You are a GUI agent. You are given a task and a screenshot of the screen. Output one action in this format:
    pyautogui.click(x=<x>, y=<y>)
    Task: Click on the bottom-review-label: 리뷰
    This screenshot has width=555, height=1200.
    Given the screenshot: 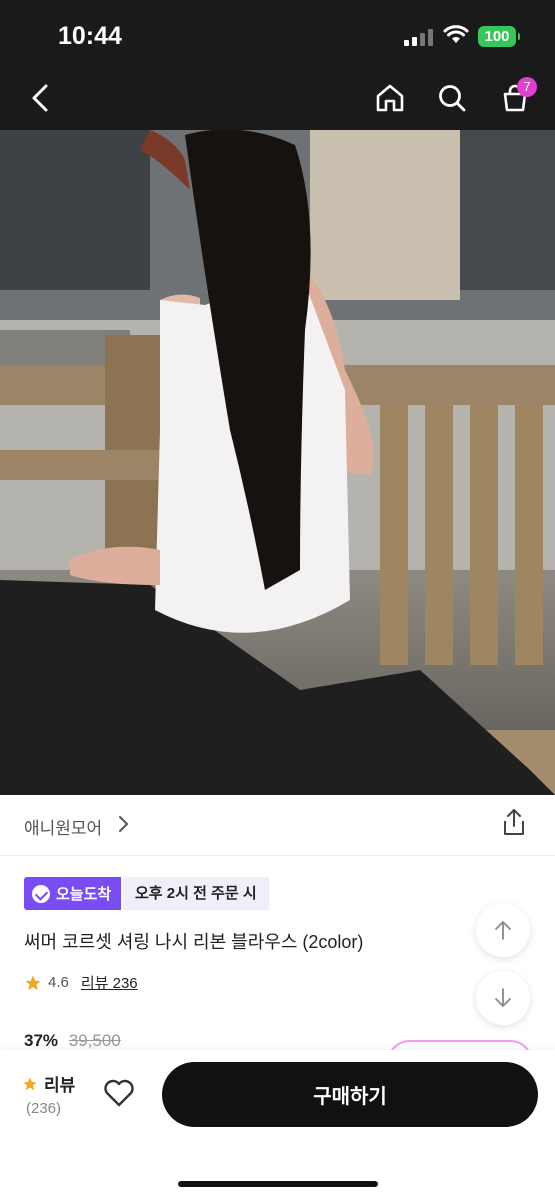 What is the action you would take?
    pyautogui.click(x=60, y=1085)
    